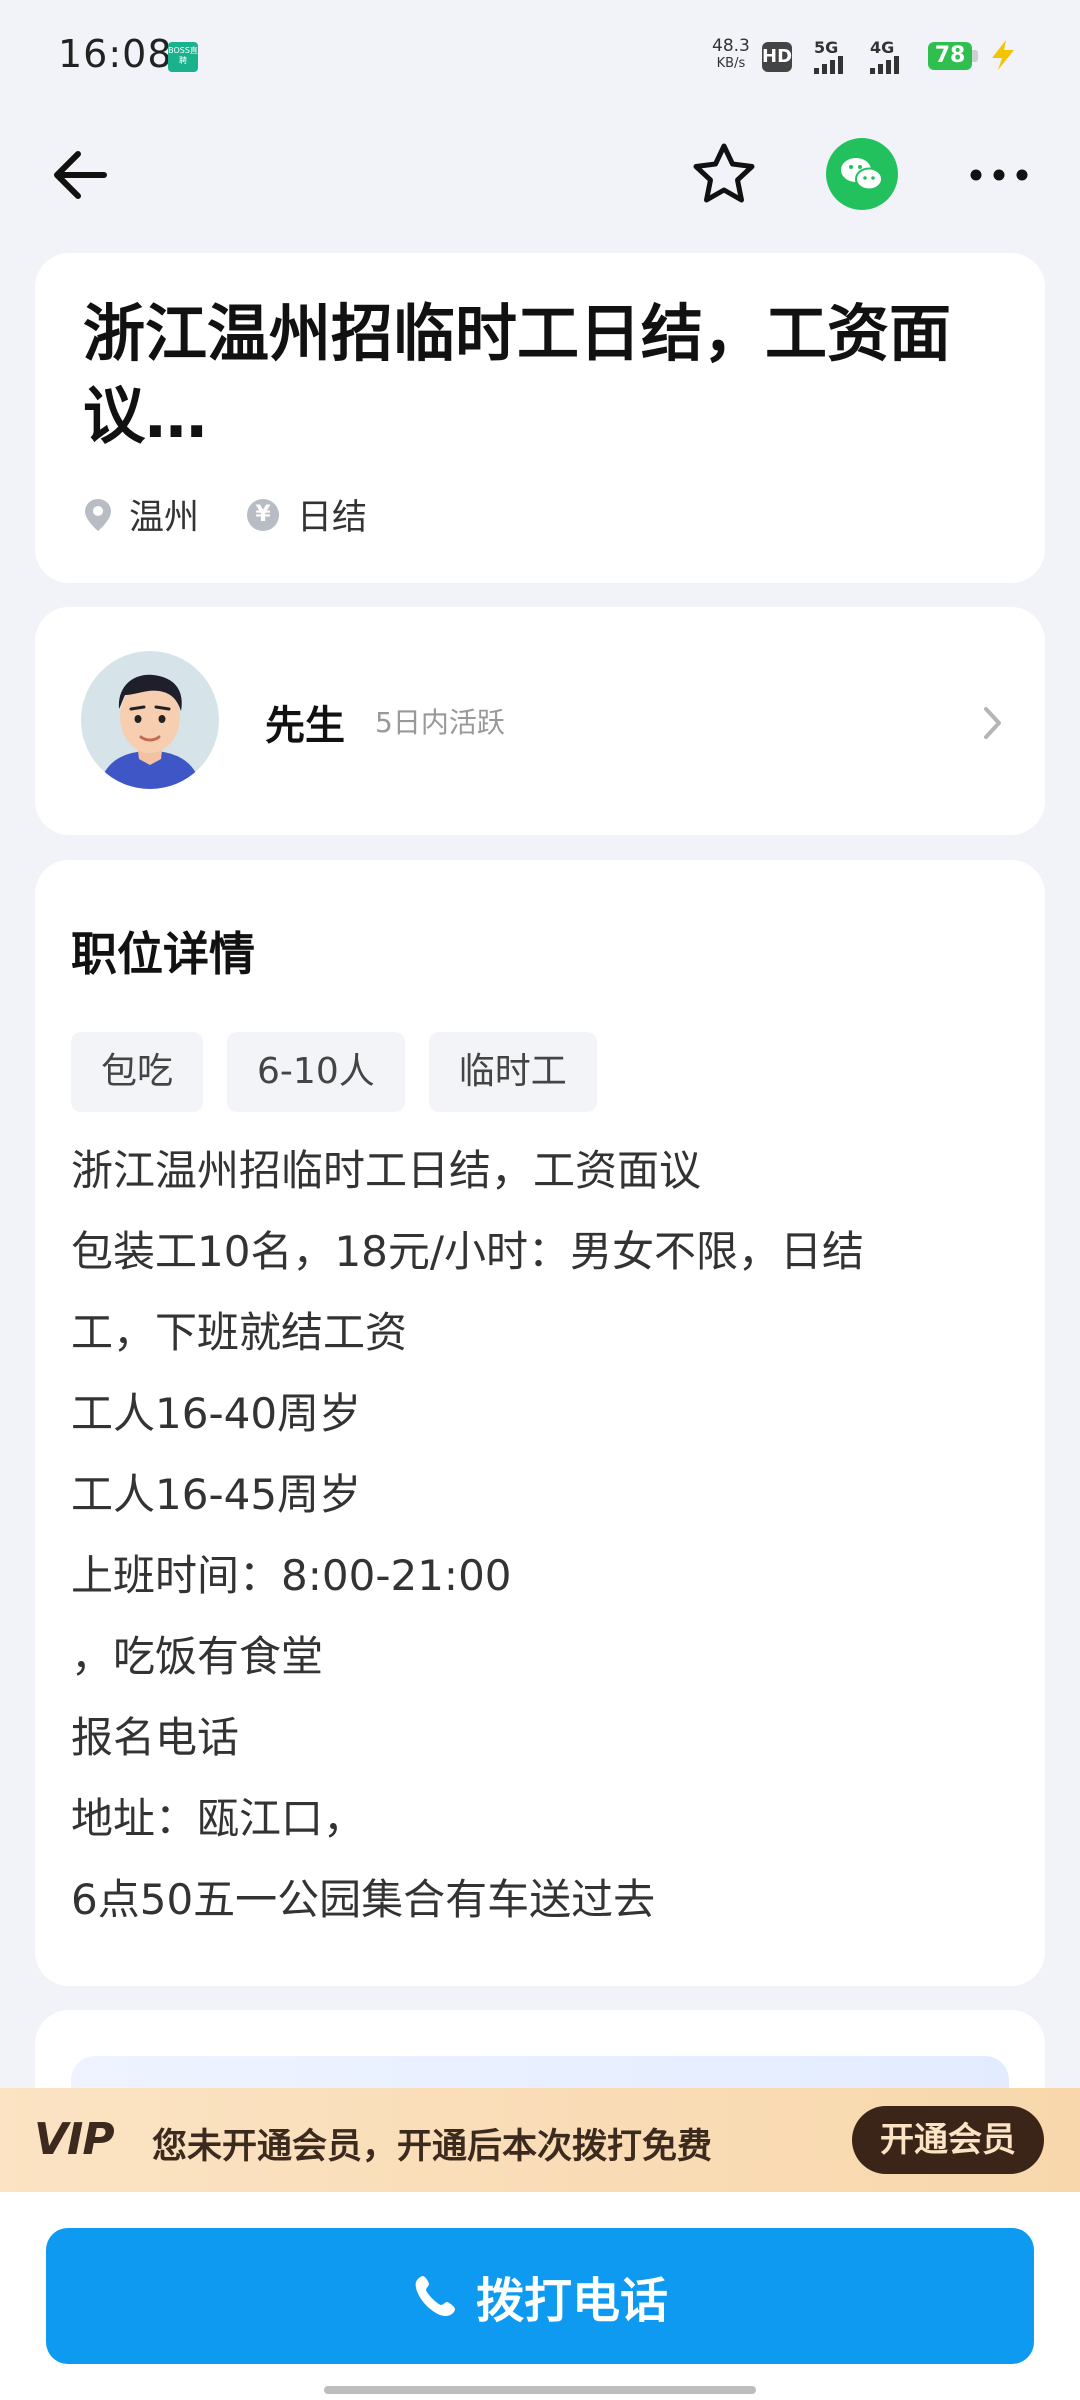 This screenshot has width=1080, height=2400. I want to click on job-title-card: 浙江温州招临时工日结，工资面议… 温州 ¥ 日结, so click(540, 418).